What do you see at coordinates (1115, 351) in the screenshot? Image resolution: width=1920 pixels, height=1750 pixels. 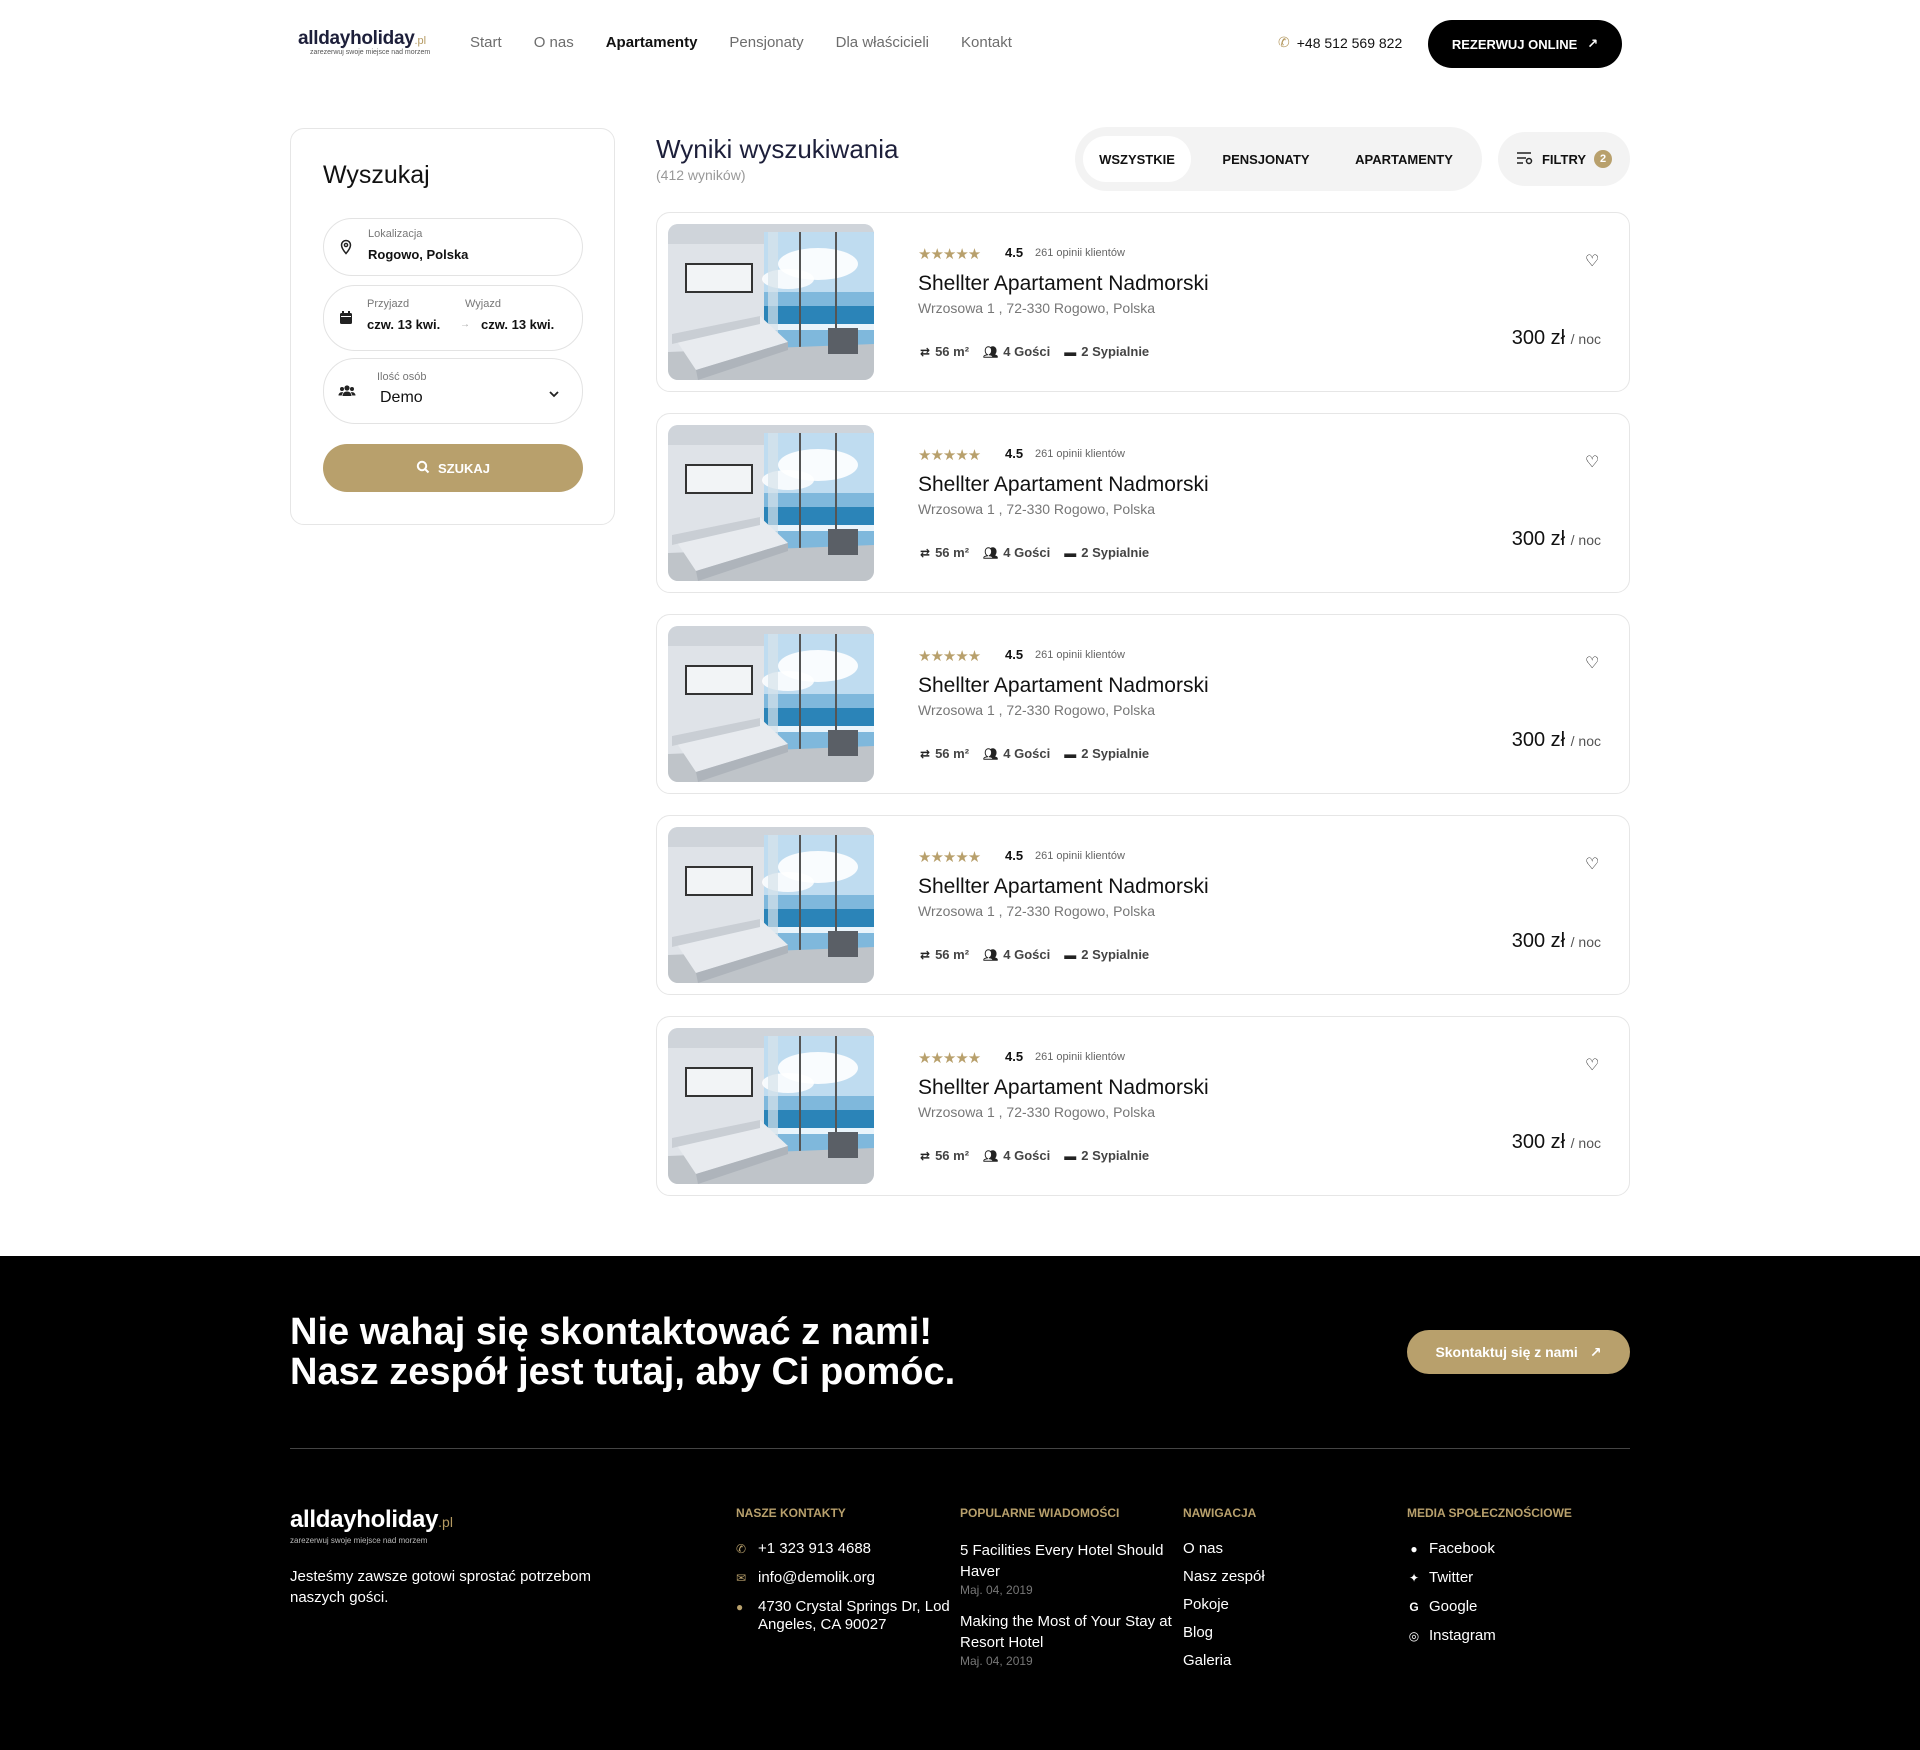 I see `feature-bedrooms-text: 2 Sypialnie` at bounding box center [1115, 351].